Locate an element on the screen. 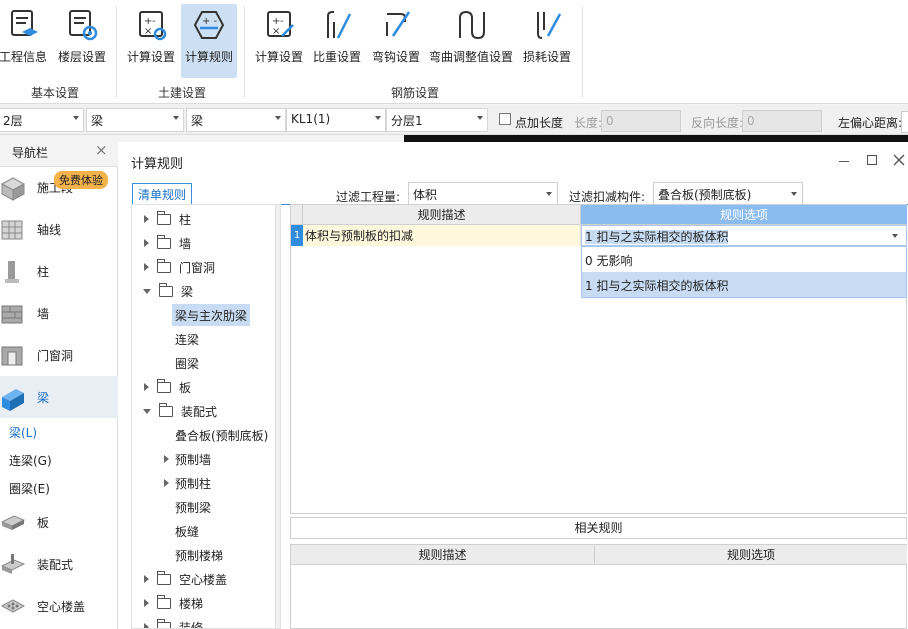 The width and height of the screenshot is (908, 629). tree-leaf-composite-slab: 叠合板(预制底板) is located at coordinates (221, 435).